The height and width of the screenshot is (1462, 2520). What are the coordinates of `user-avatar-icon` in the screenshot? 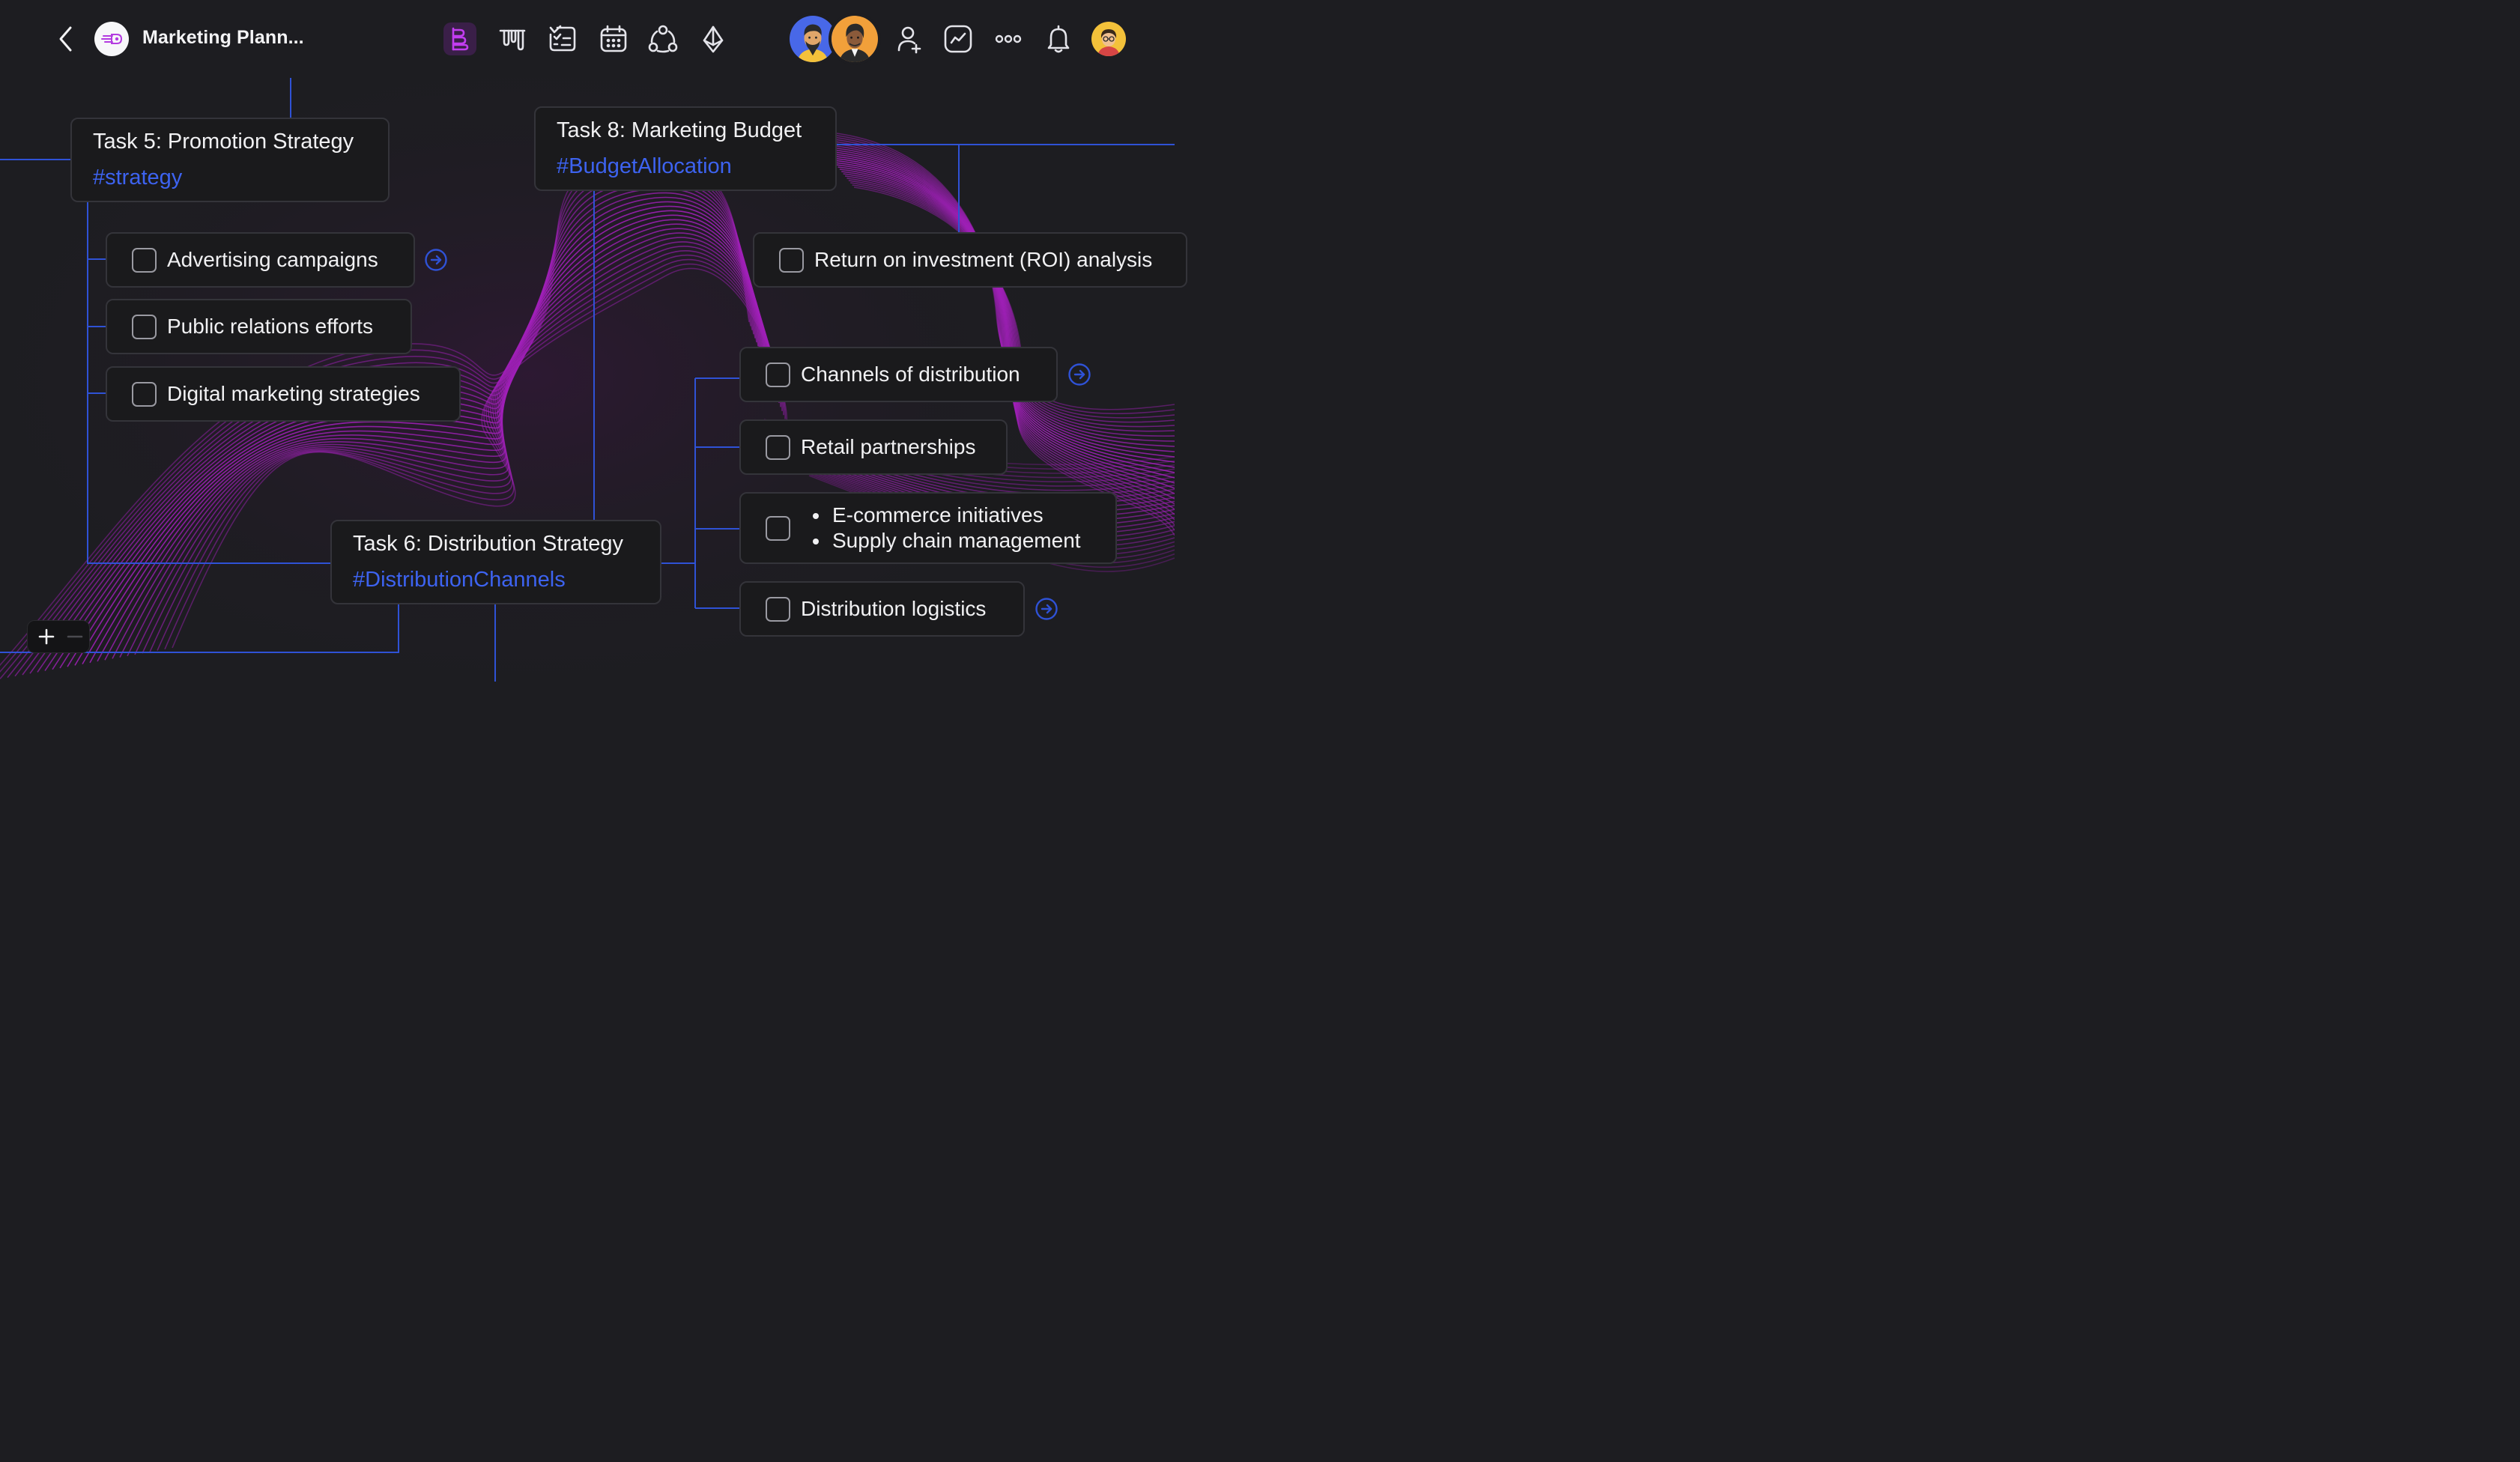 It's located at (1108, 39).